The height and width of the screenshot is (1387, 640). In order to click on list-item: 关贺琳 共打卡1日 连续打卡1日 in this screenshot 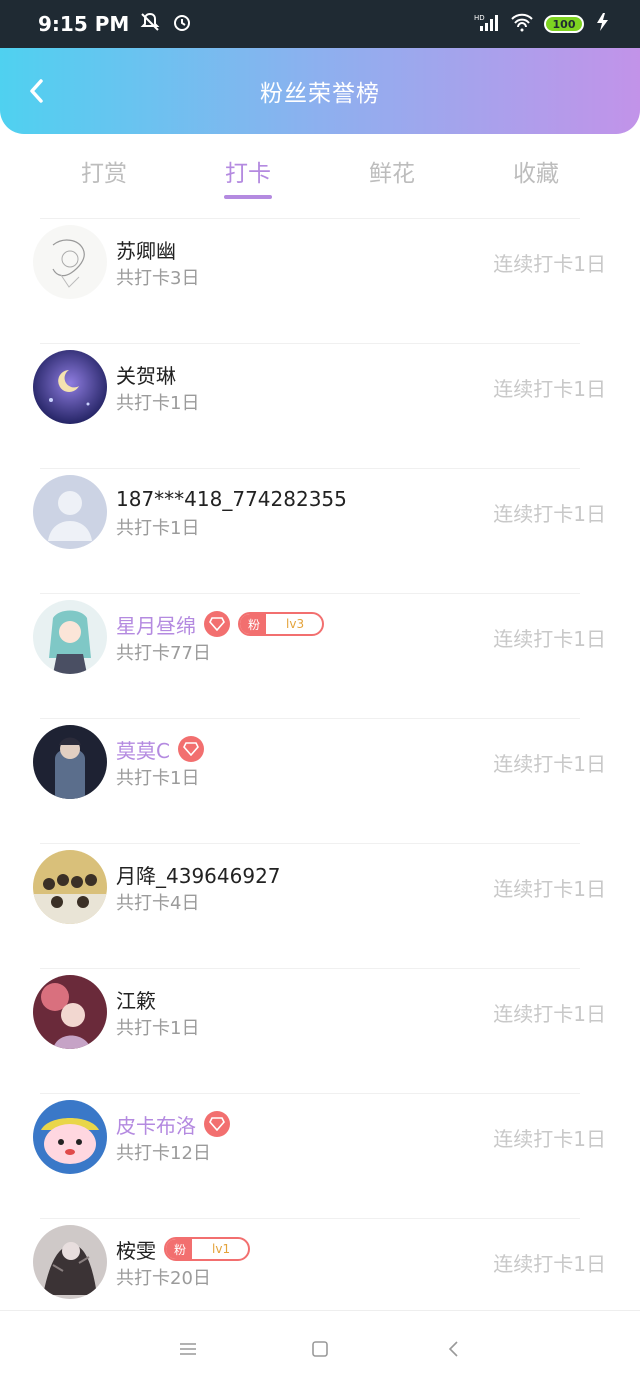, I will do `click(320, 405)`.